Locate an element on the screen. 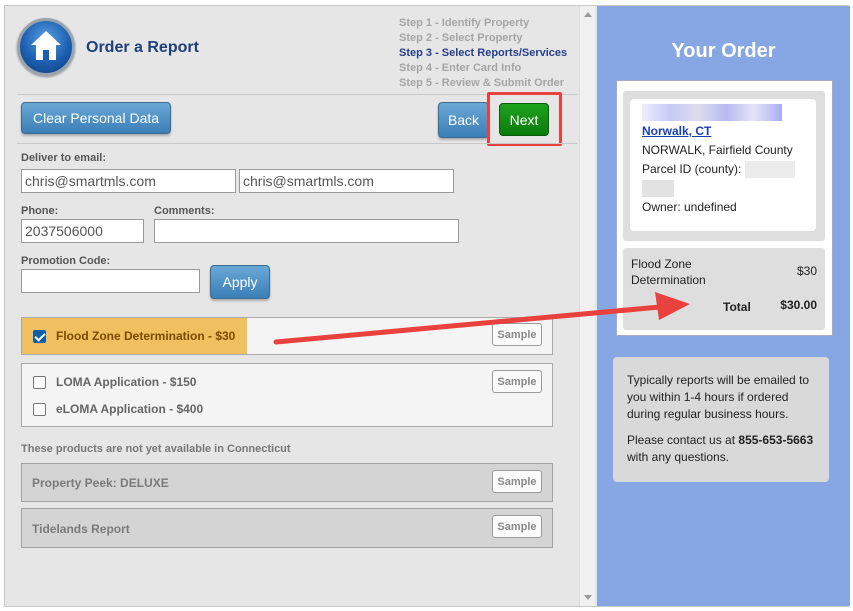 Image resolution: width=853 pixels, height=611 pixels. flood-zone-sample-button: Sample is located at coordinates (517, 334).